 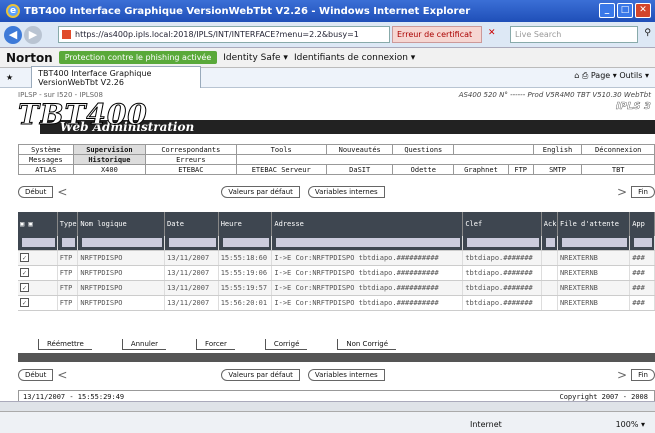 What do you see at coordinates (245, 288) in the screenshot?
I see `cell-heure: 15:55:19:57` at bounding box center [245, 288].